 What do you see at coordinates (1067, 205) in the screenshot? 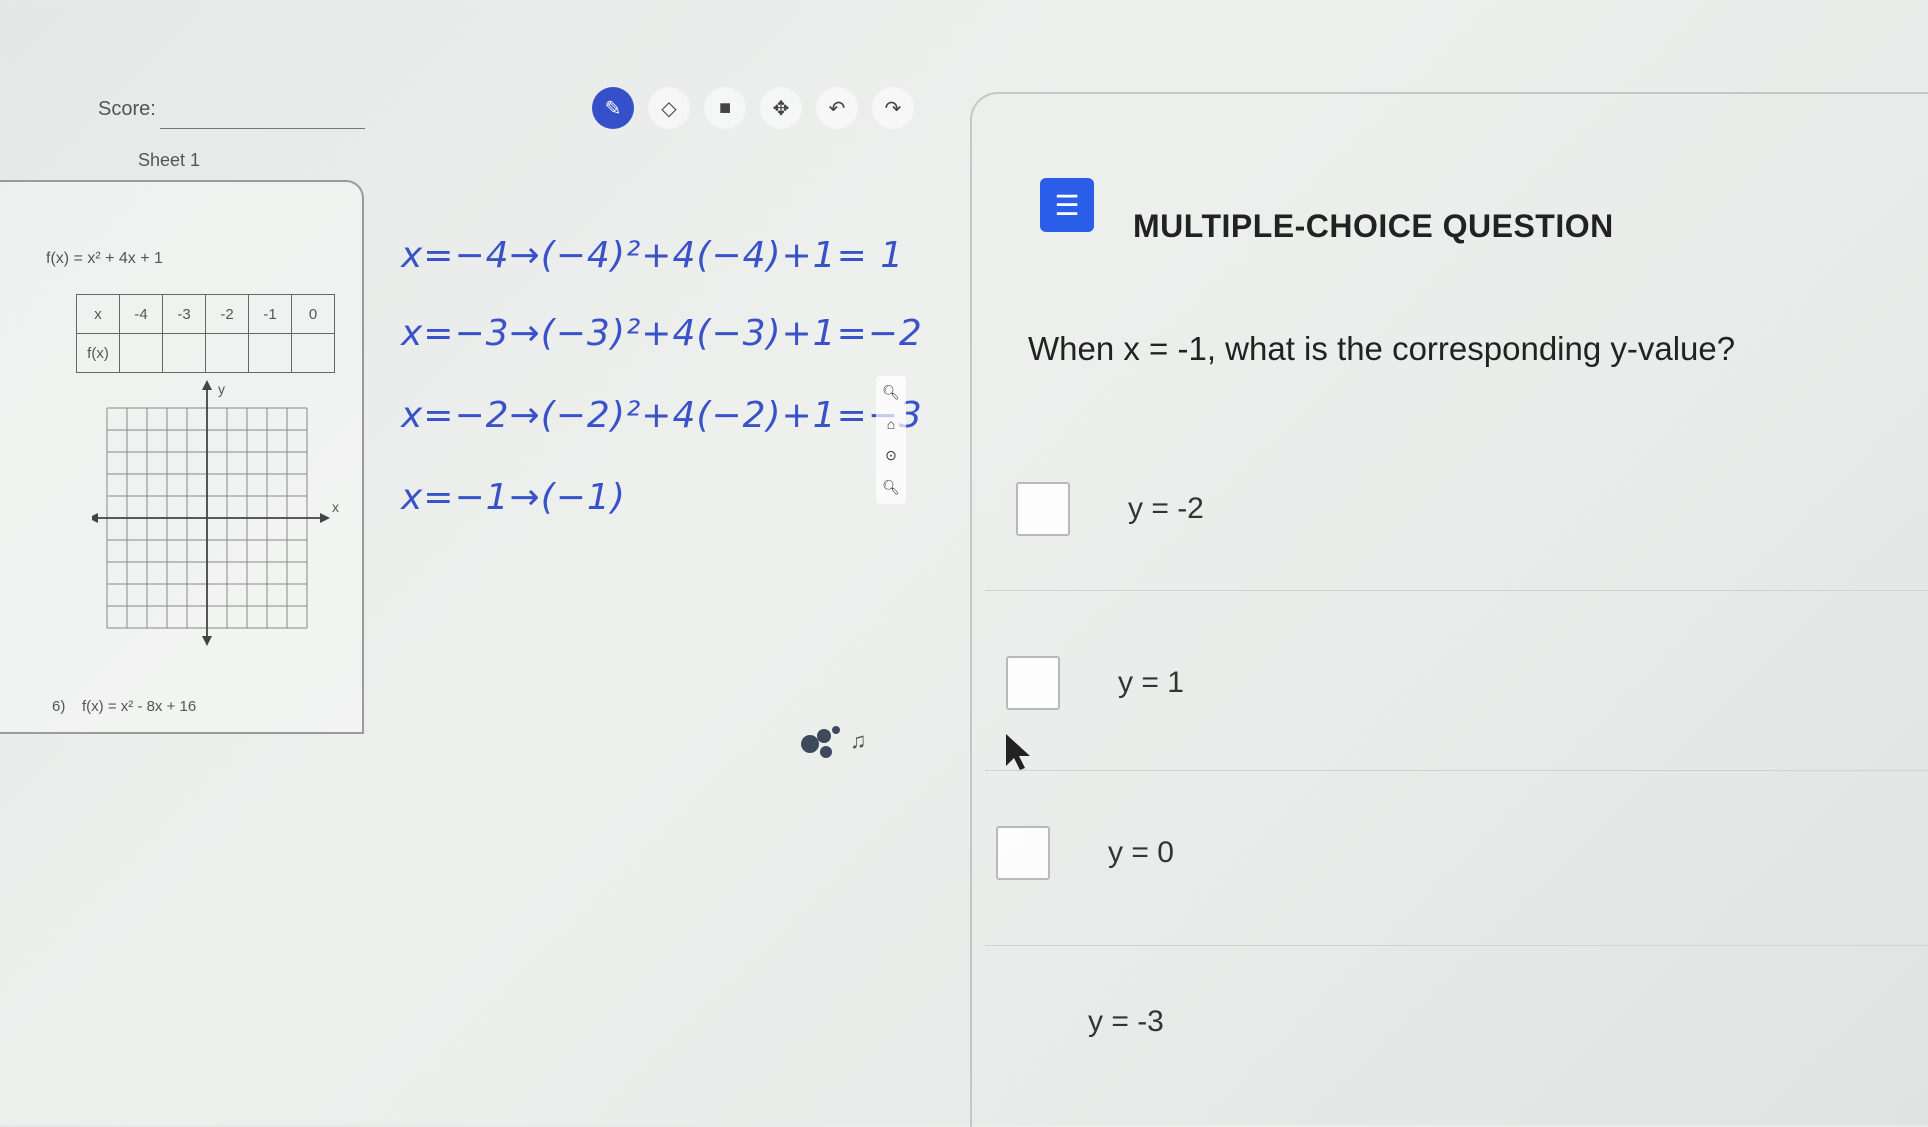
I see `list-icon: ☰` at bounding box center [1067, 205].